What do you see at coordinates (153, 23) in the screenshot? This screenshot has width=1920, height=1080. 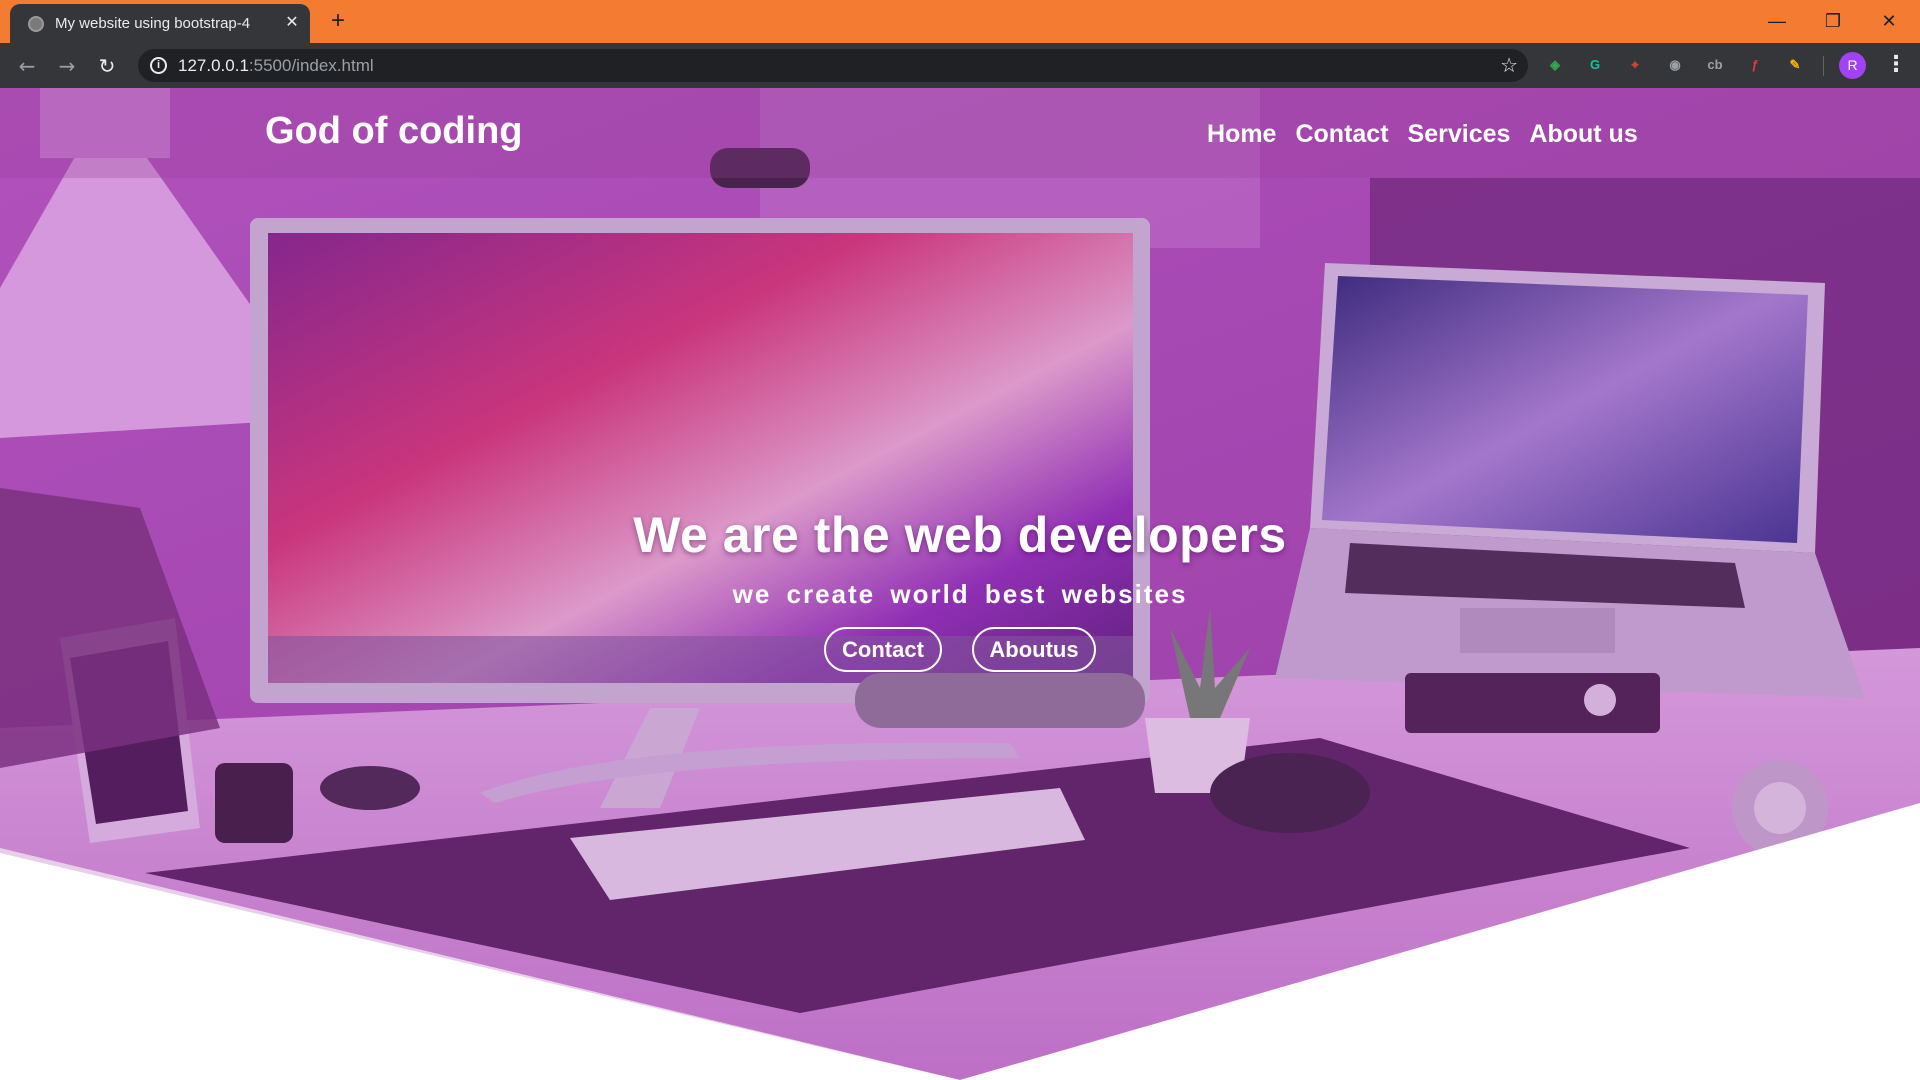 I see `tab-title: My website using bootstrap-4` at bounding box center [153, 23].